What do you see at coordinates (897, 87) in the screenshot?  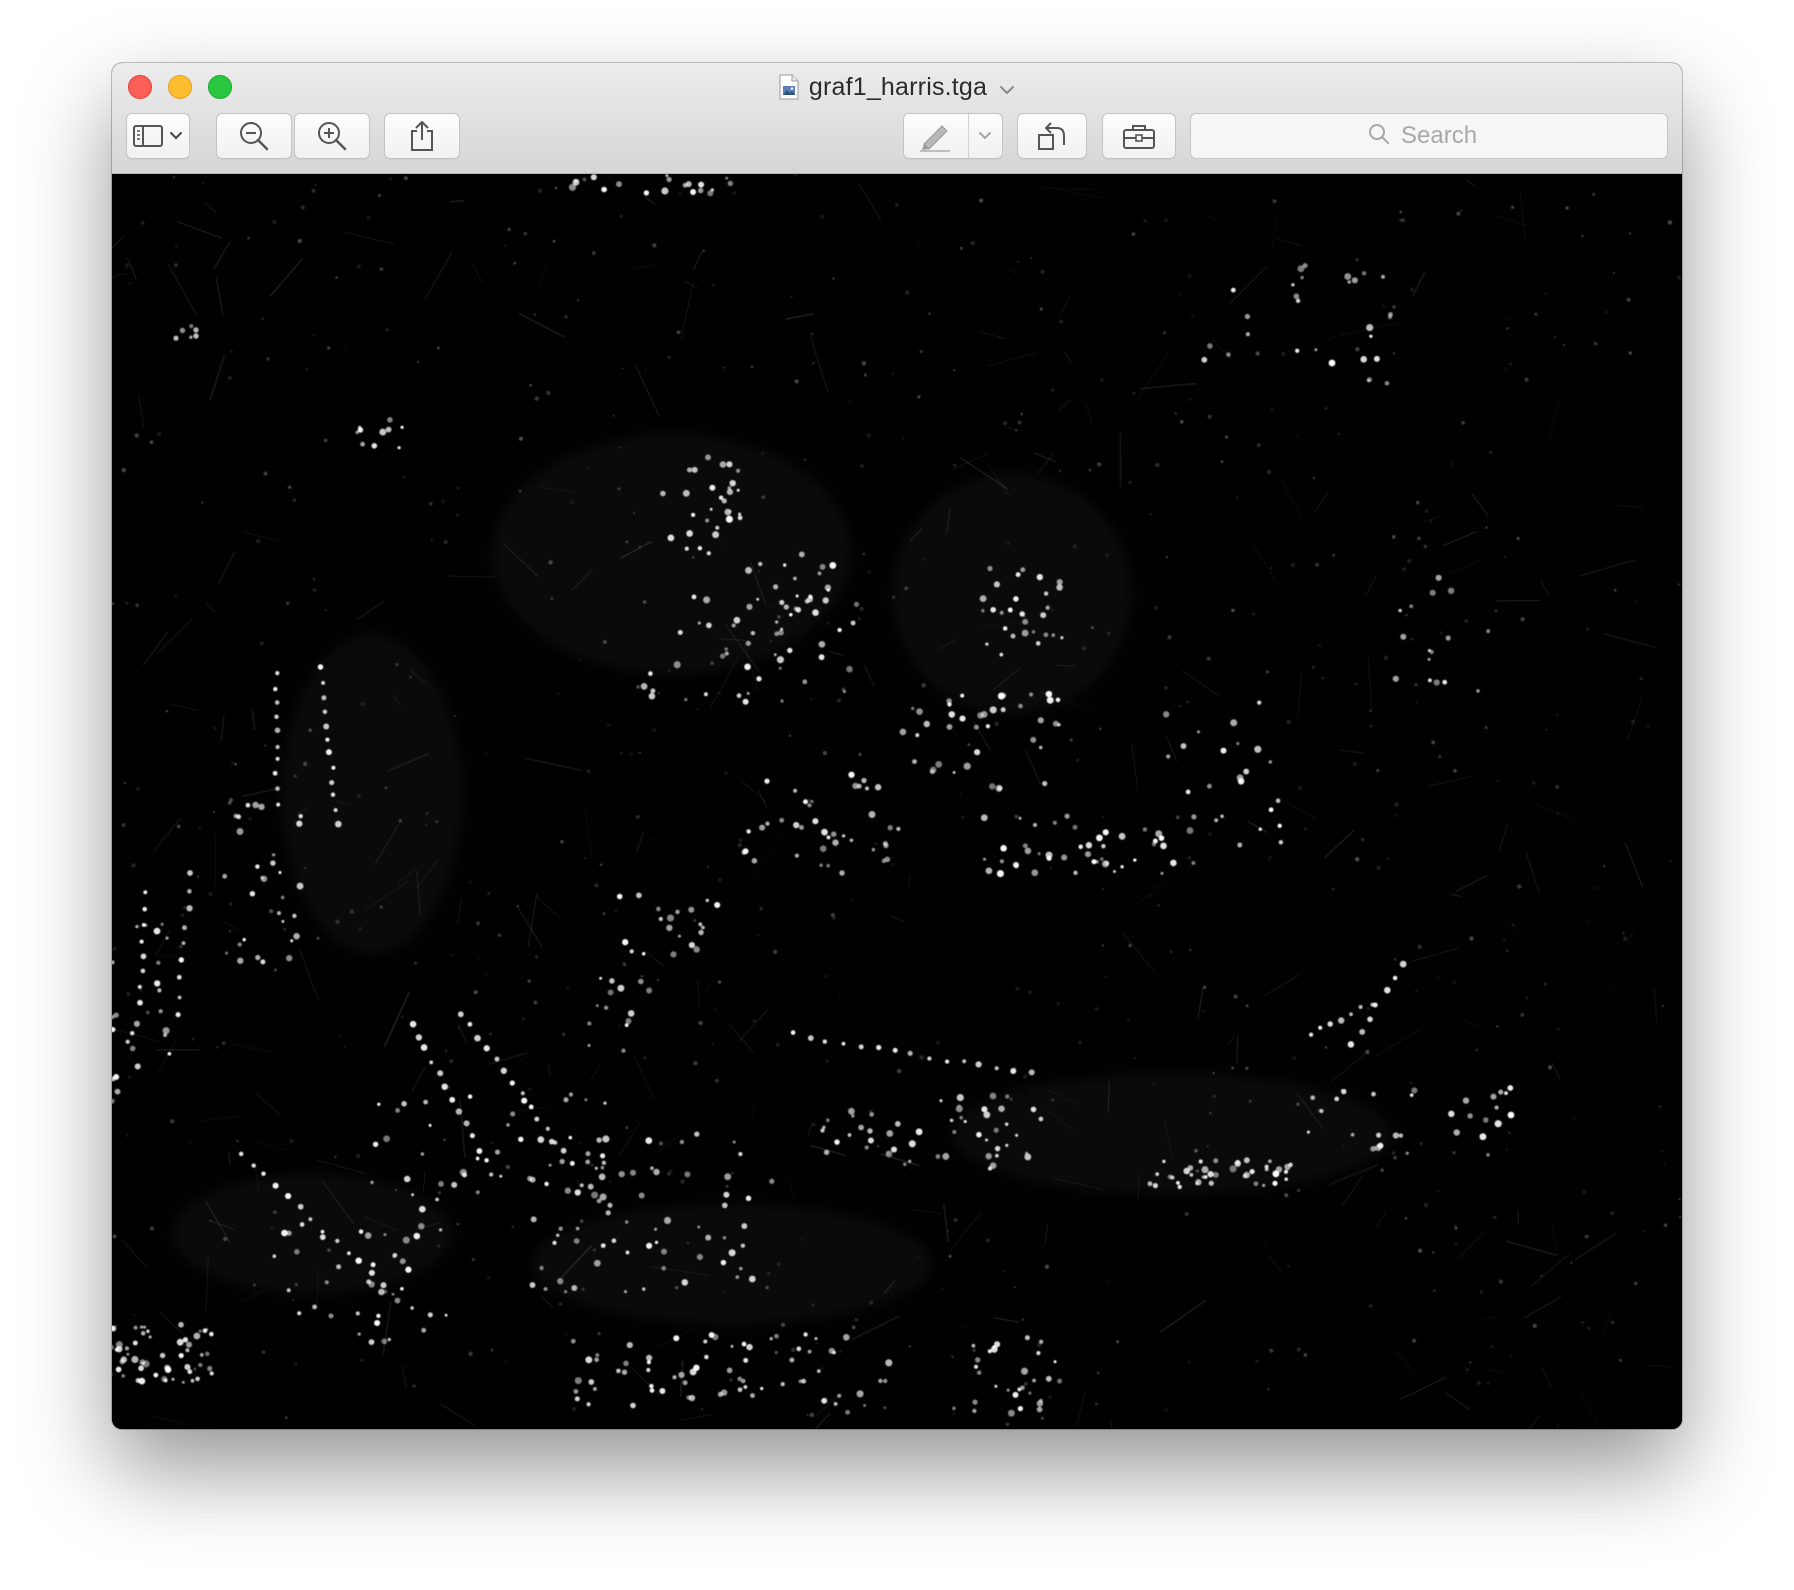 I see `window-title-group: graf1_harris.tga` at bounding box center [897, 87].